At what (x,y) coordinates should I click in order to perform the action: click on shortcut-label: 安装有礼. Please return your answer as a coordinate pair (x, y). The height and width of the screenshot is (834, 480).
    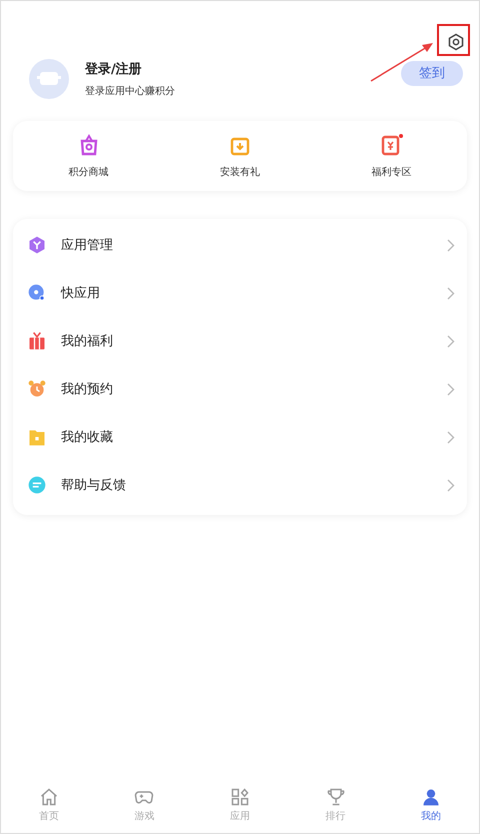
    Looking at the image, I should click on (240, 172).